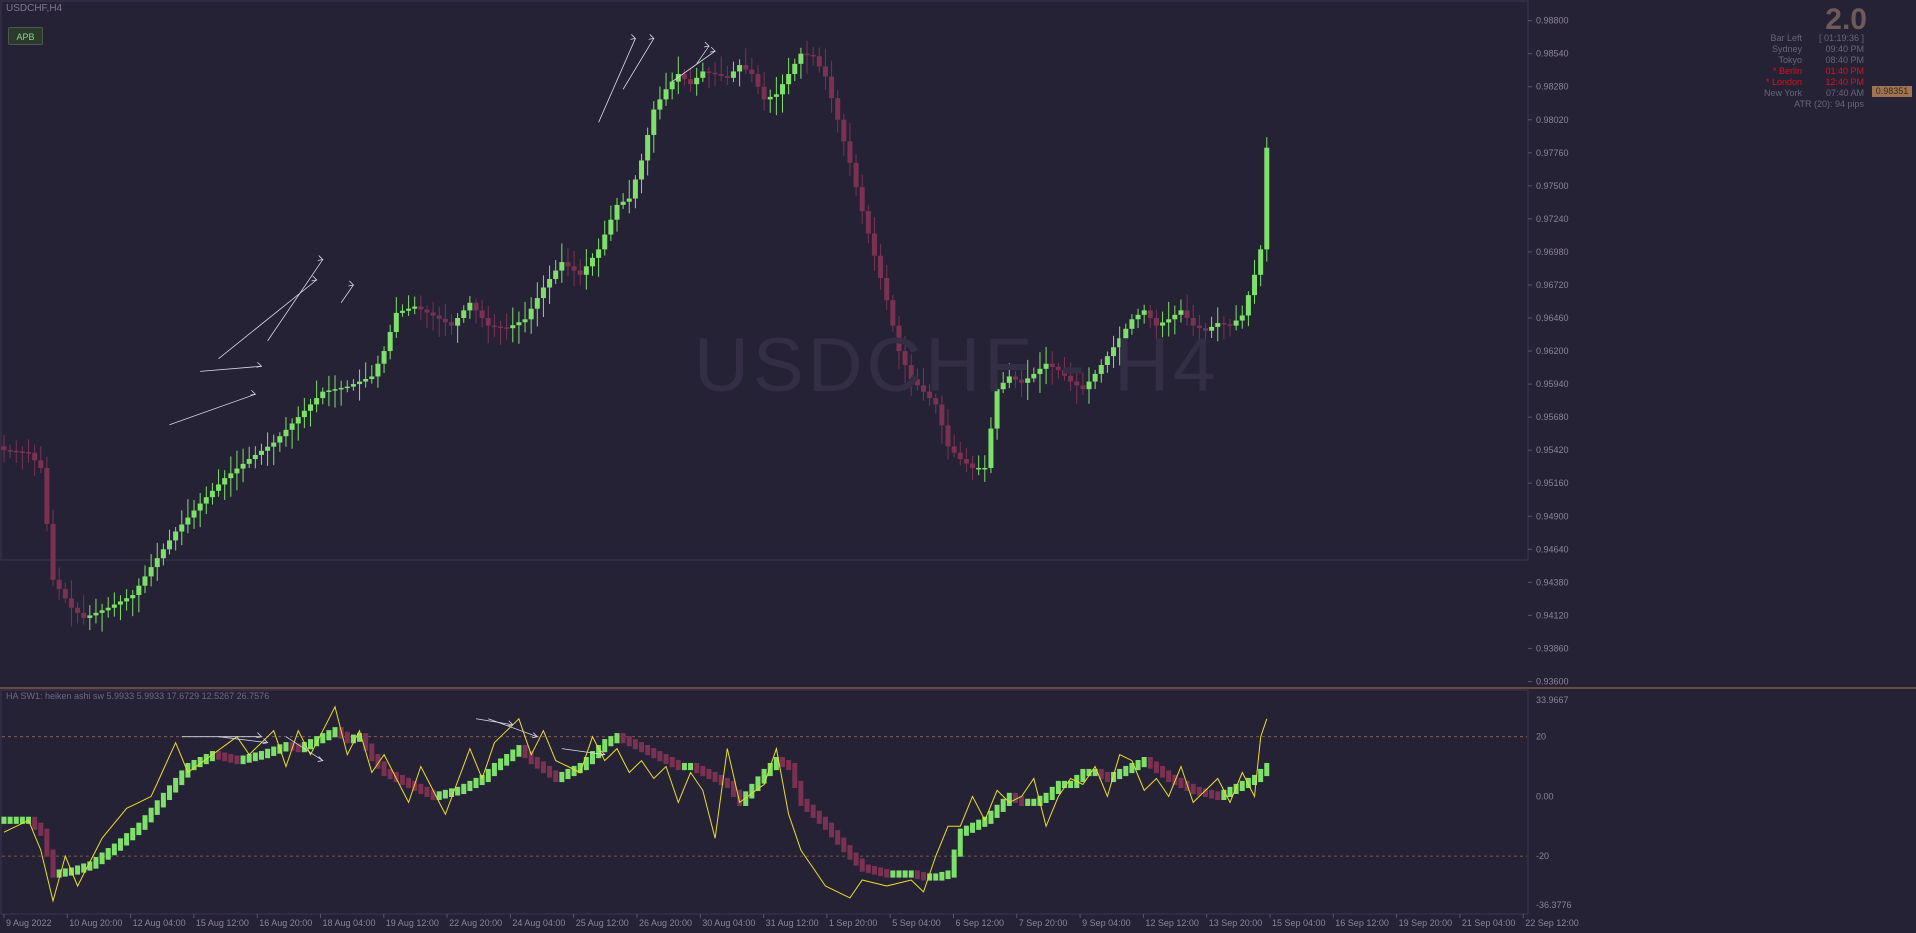 Image resolution: width=1916 pixels, height=933 pixels. Describe the element at coordinates (1786, 49) in the screenshot. I see `session-name: Sydney` at that location.